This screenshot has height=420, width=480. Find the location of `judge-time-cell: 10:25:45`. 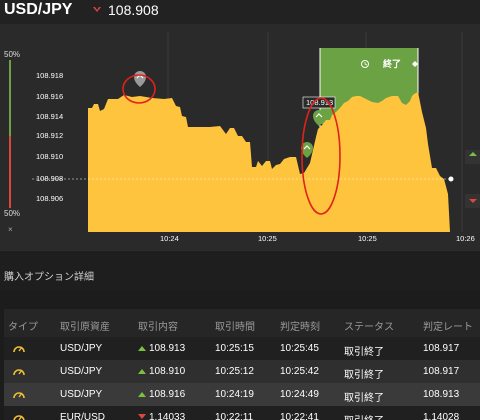

judge-time-cell: 10:25:45 is located at coordinates (299, 348).